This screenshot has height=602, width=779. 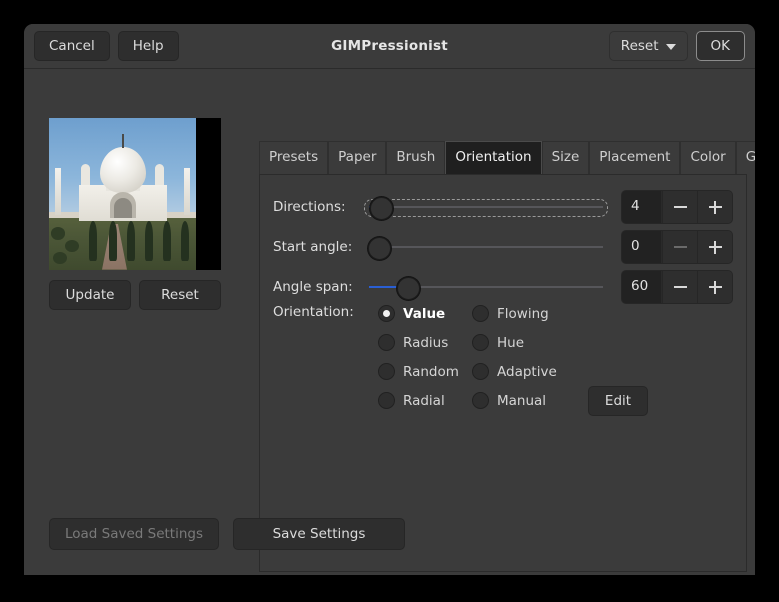 I want to click on minaret-right-outer, so click(x=187, y=192).